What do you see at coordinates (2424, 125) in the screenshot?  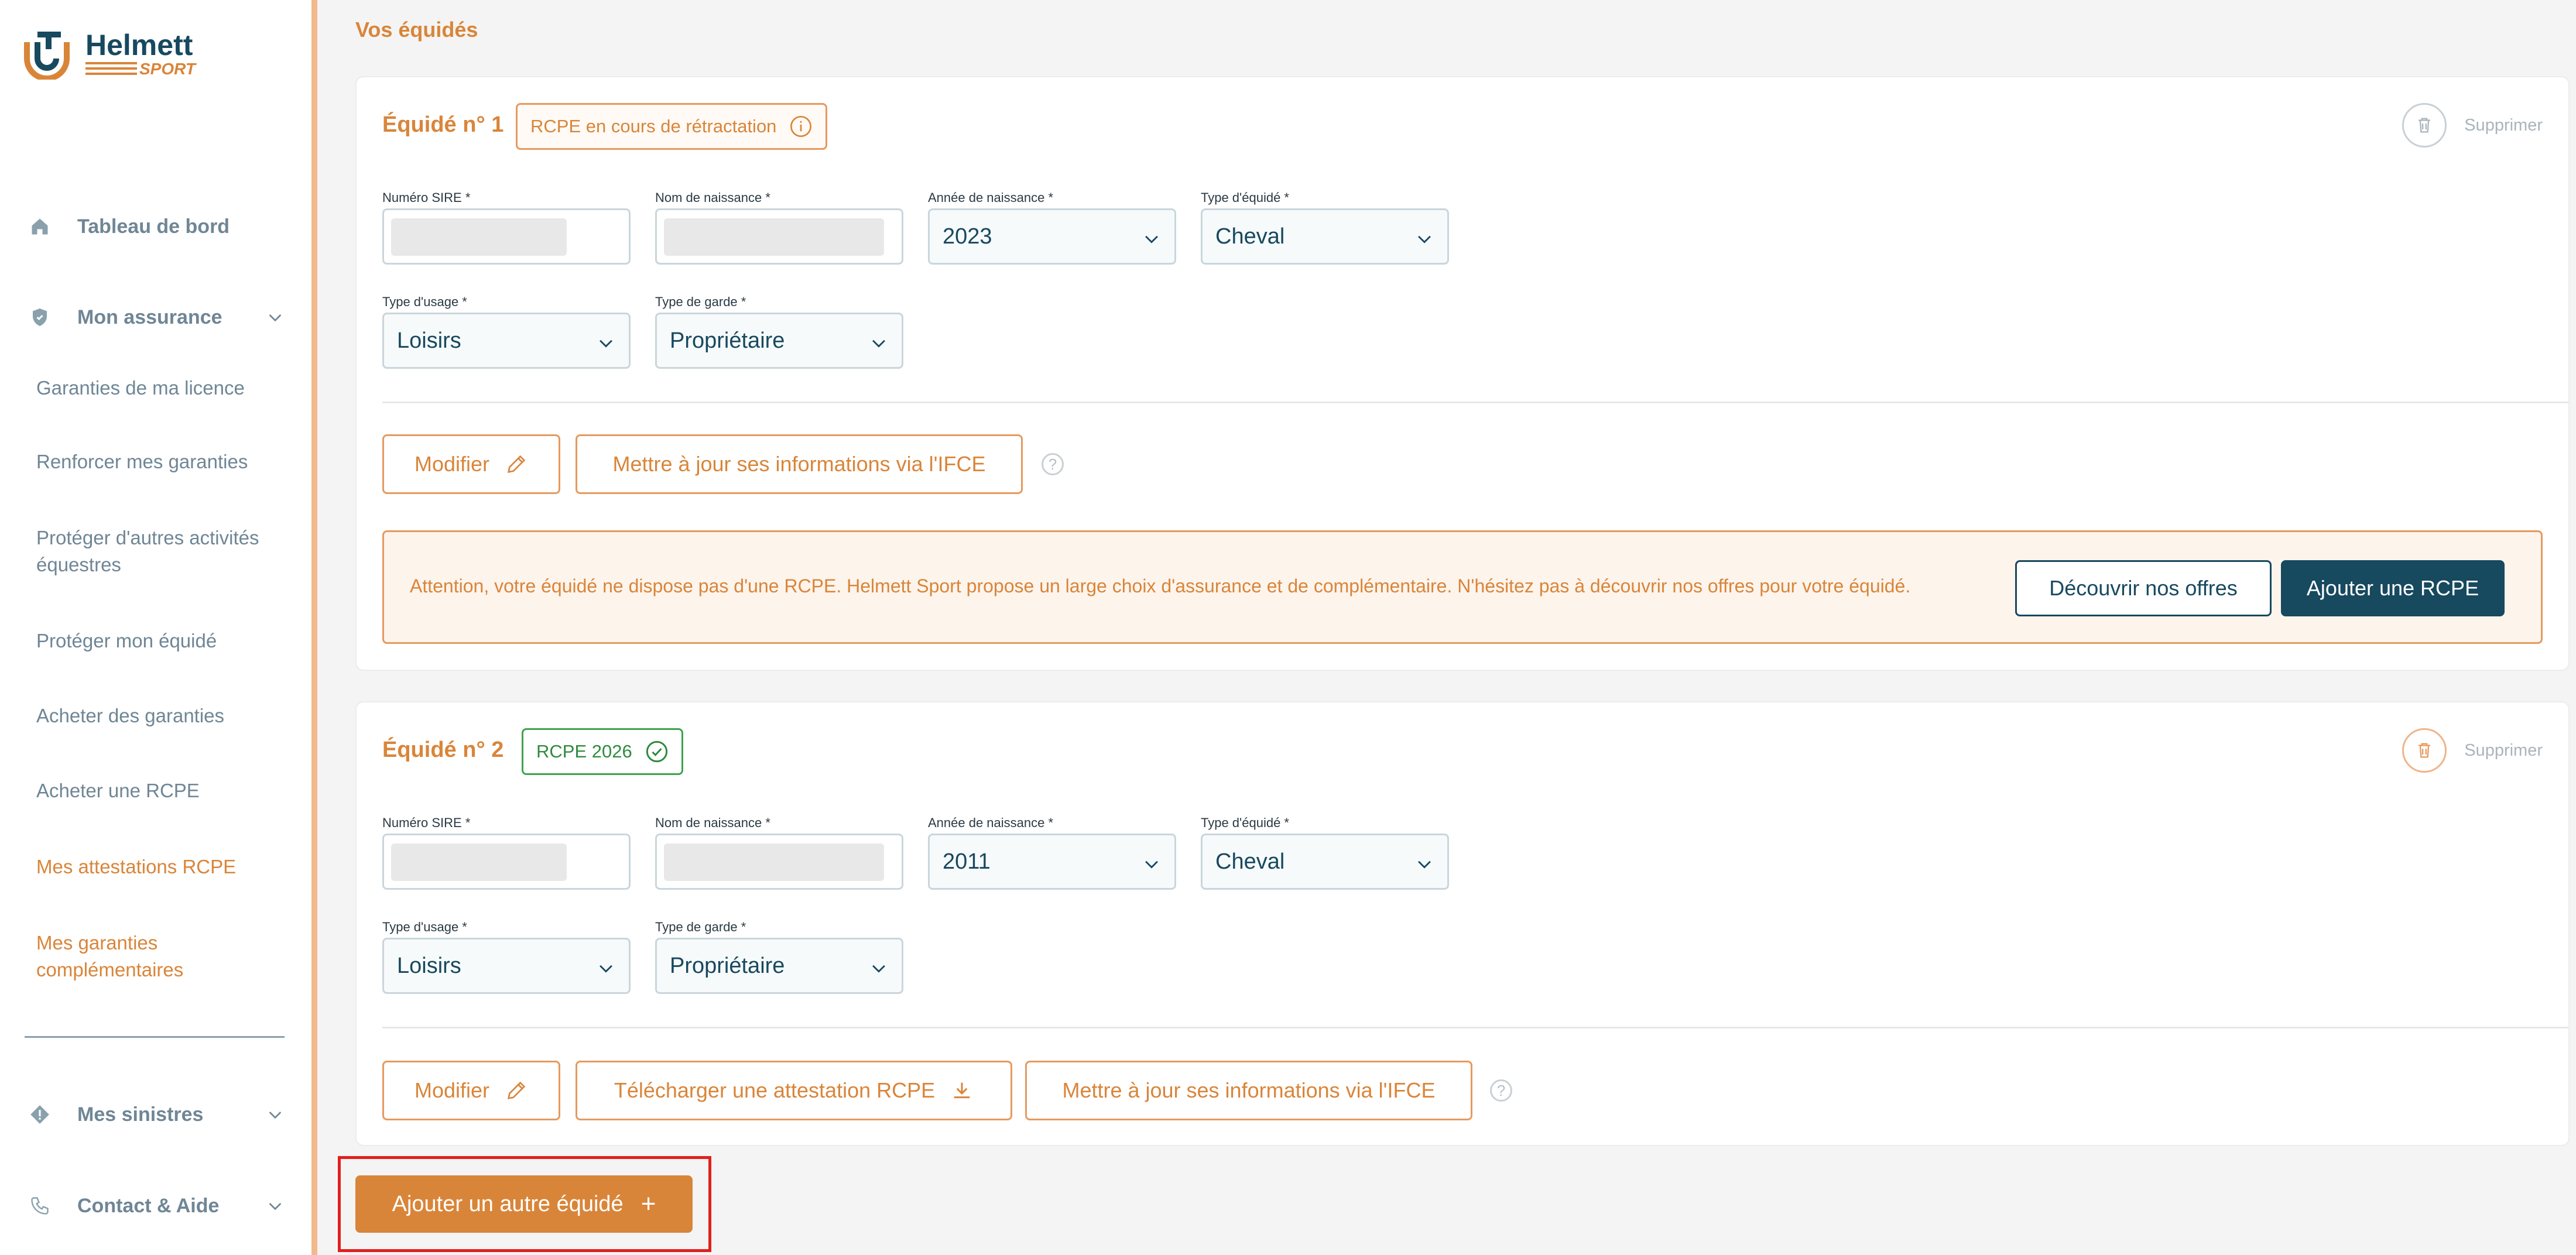 I see `trash-icon` at bounding box center [2424, 125].